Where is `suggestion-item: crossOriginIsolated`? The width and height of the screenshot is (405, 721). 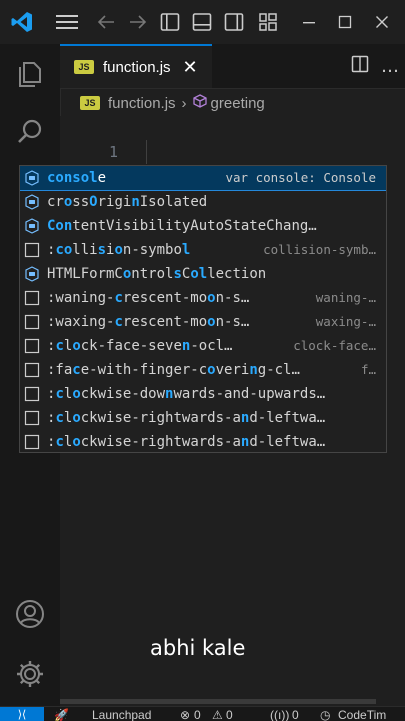
suggestion-item: crossOriginIsolated is located at coordinates (203, 202).